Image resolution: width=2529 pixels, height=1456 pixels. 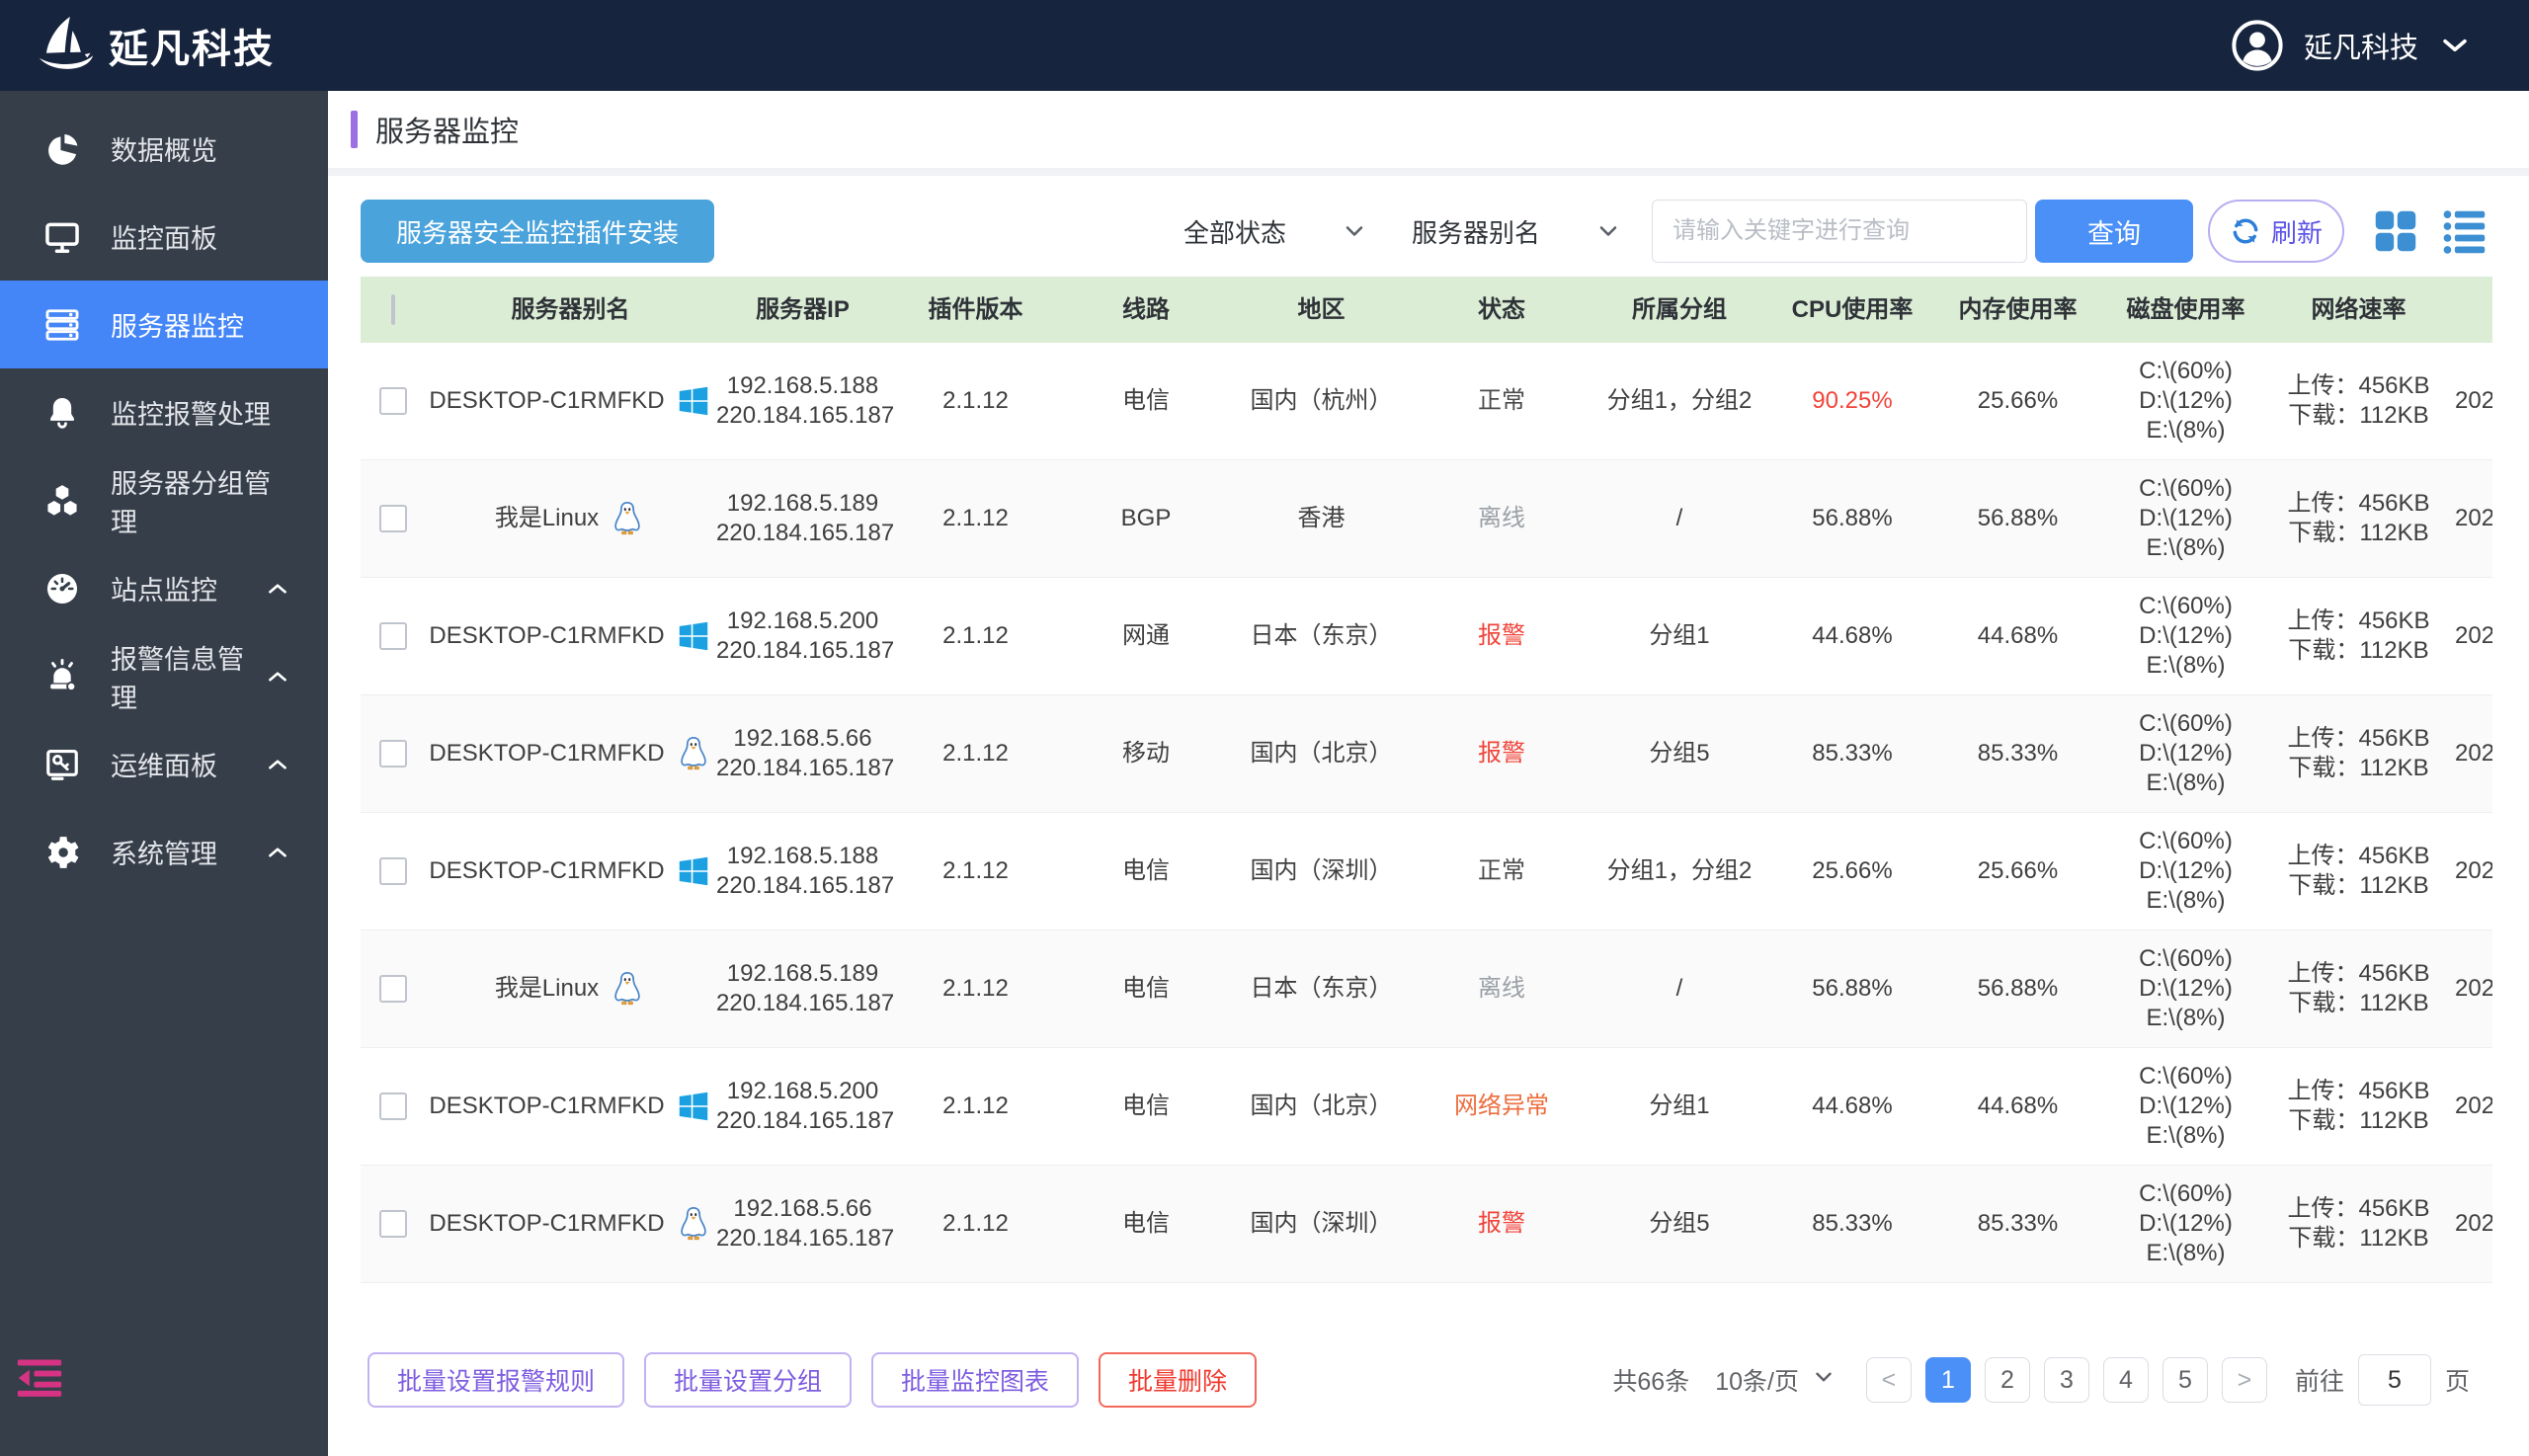 What do you see at coordinates (1680, 1223) in the screenshot?
I see `server-groups: 分组5` at bounding box center [1680, 1223].